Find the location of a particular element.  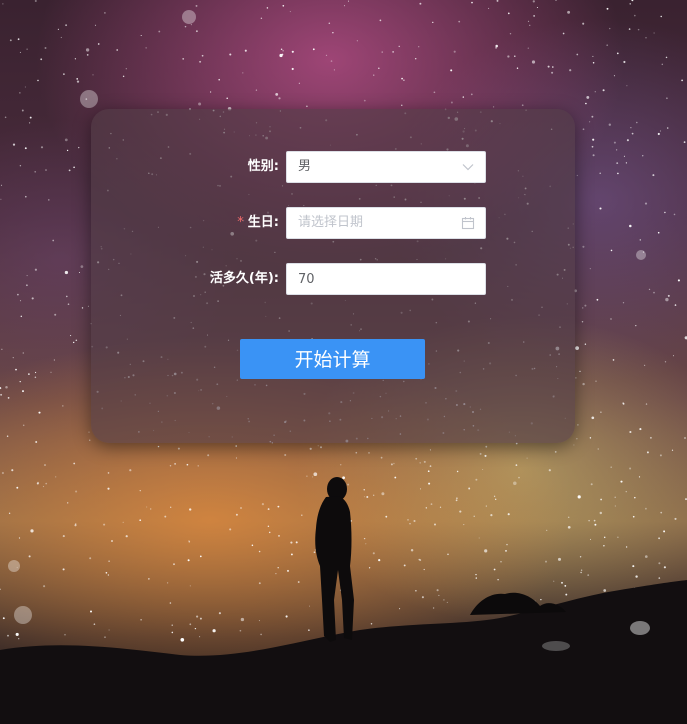

birthday-placeholder: 请选择日期 is located at coordinates (331, 222).